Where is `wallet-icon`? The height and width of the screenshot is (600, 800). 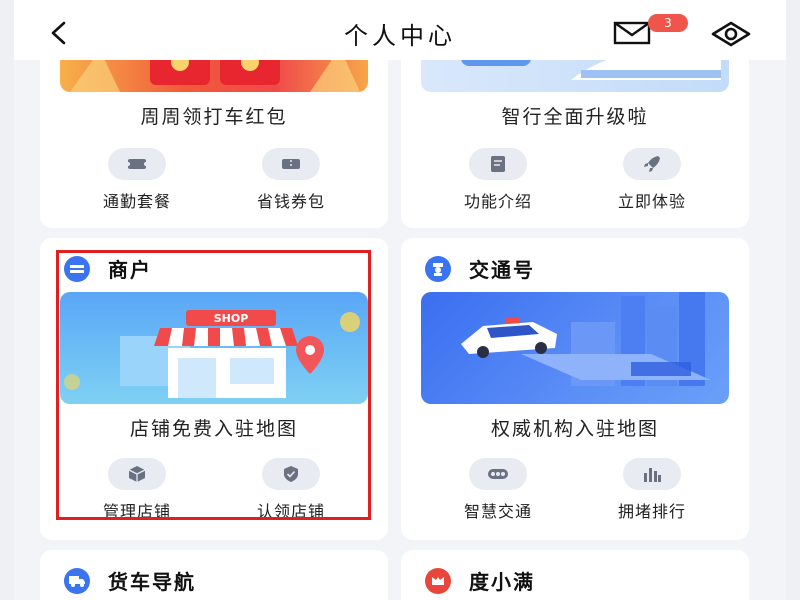 wallet-icon is located at coordinates (438, 580).